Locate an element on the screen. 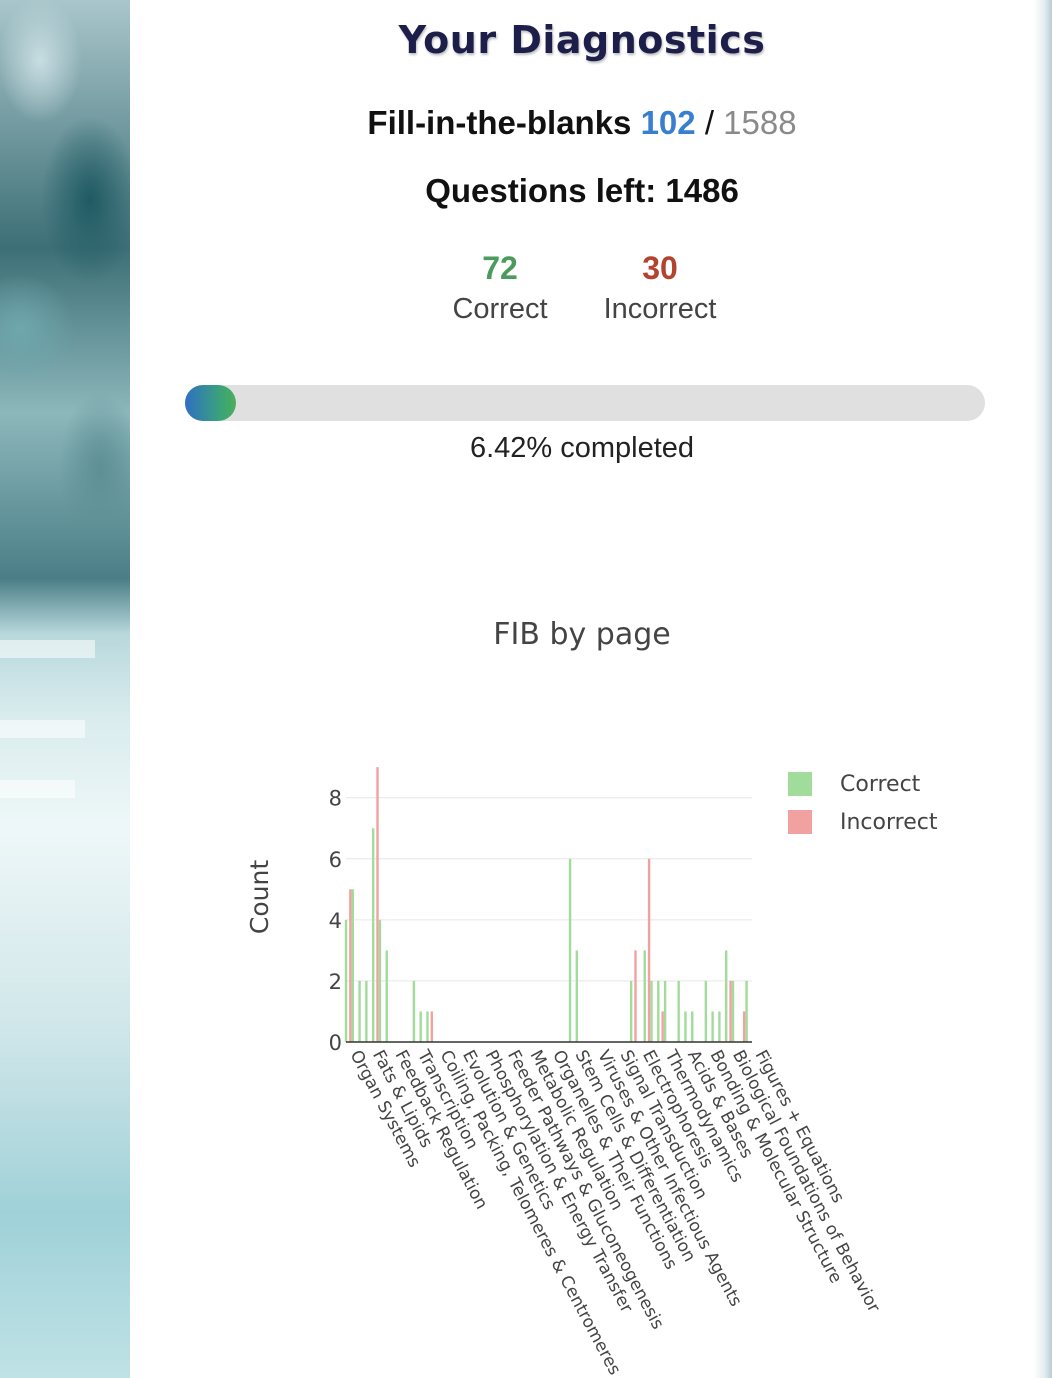  background-image is located at coordinates (65, 689).